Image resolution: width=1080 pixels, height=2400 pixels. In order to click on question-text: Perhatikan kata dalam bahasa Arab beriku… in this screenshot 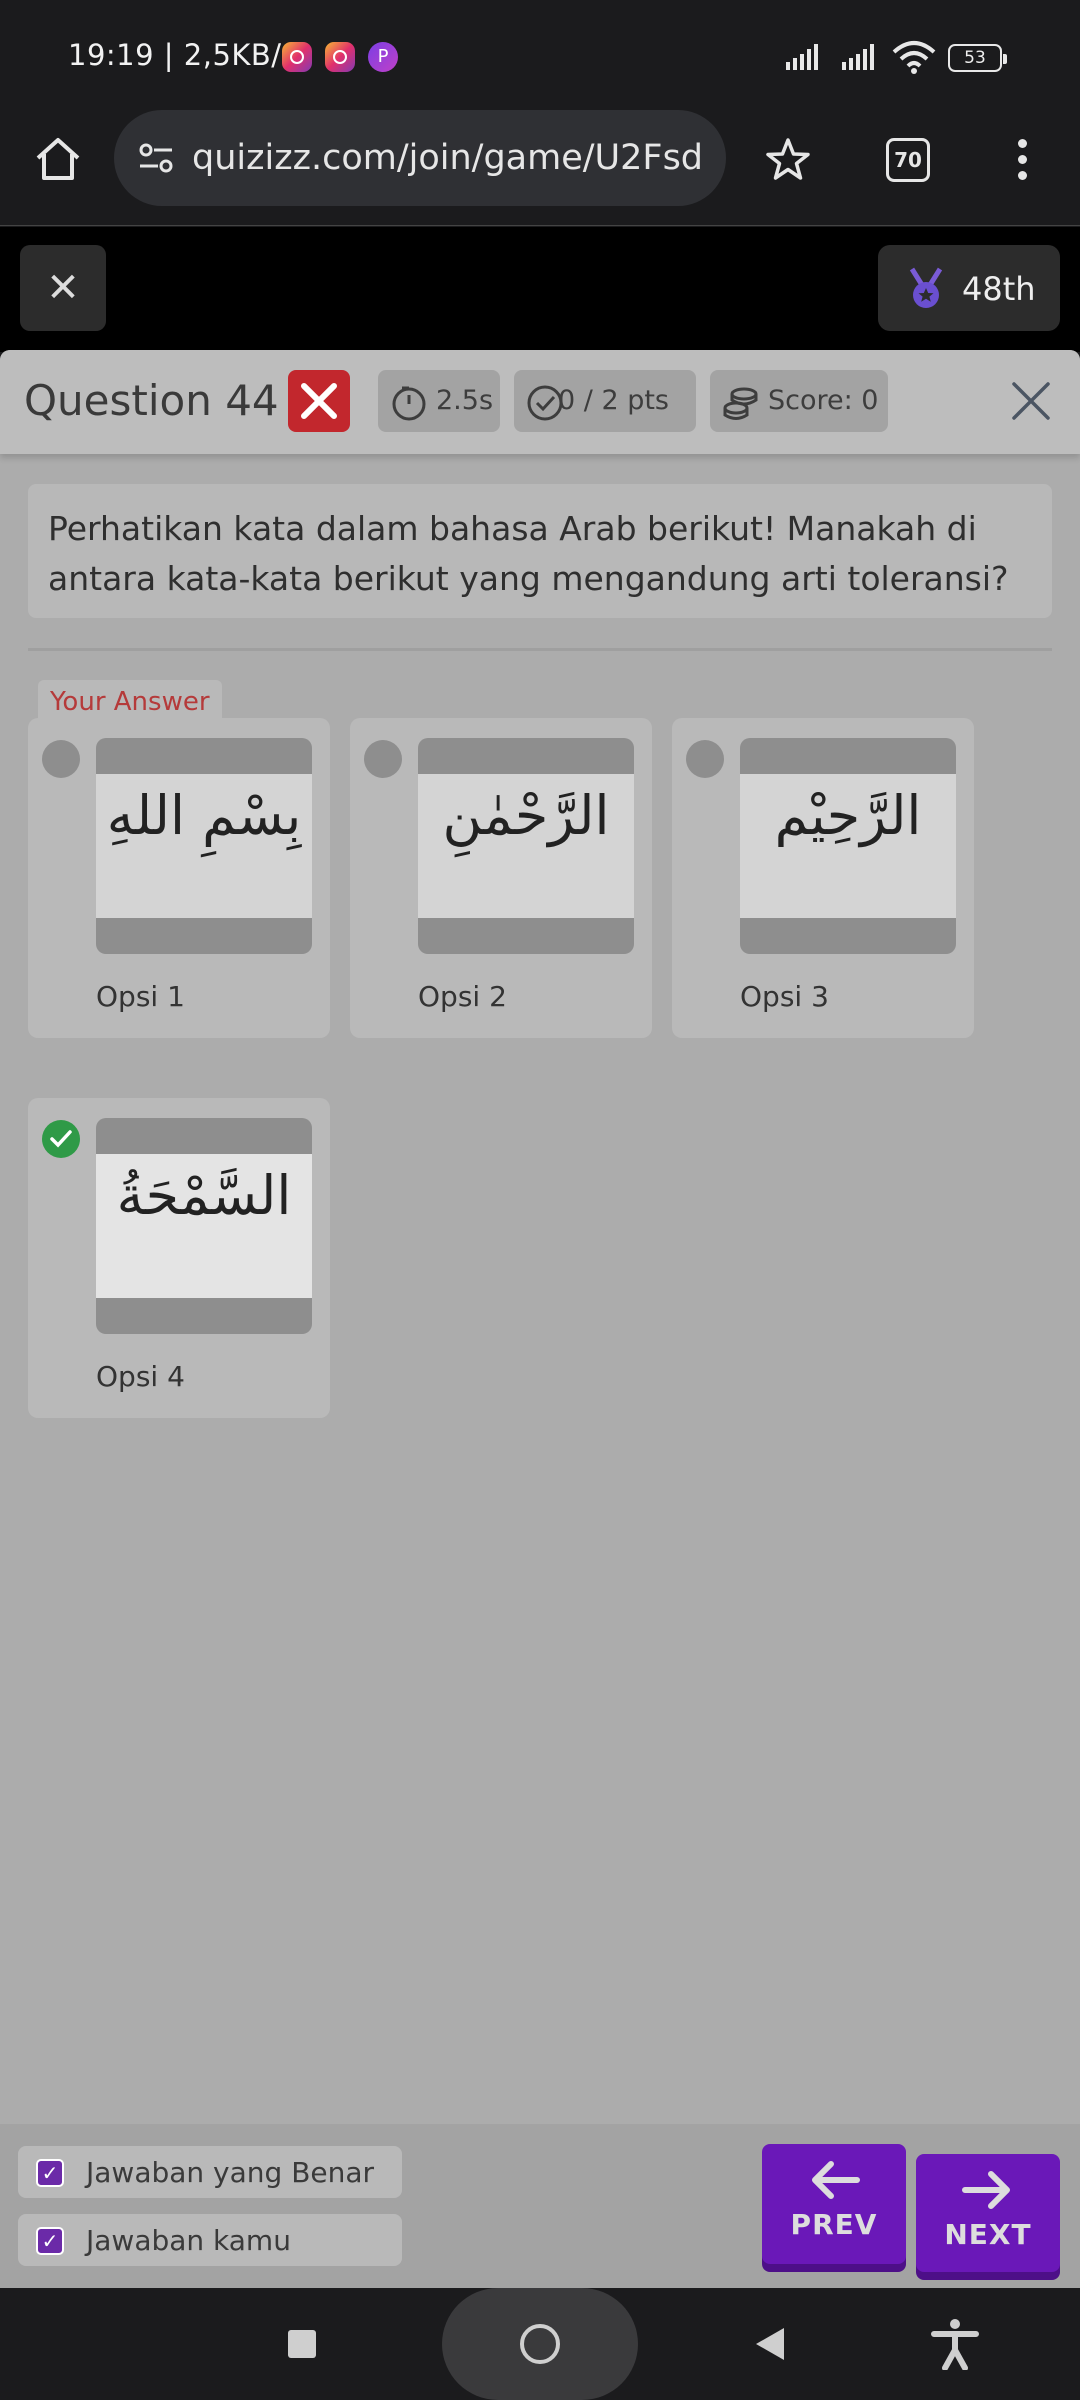, I will do `click(540, 551)`.